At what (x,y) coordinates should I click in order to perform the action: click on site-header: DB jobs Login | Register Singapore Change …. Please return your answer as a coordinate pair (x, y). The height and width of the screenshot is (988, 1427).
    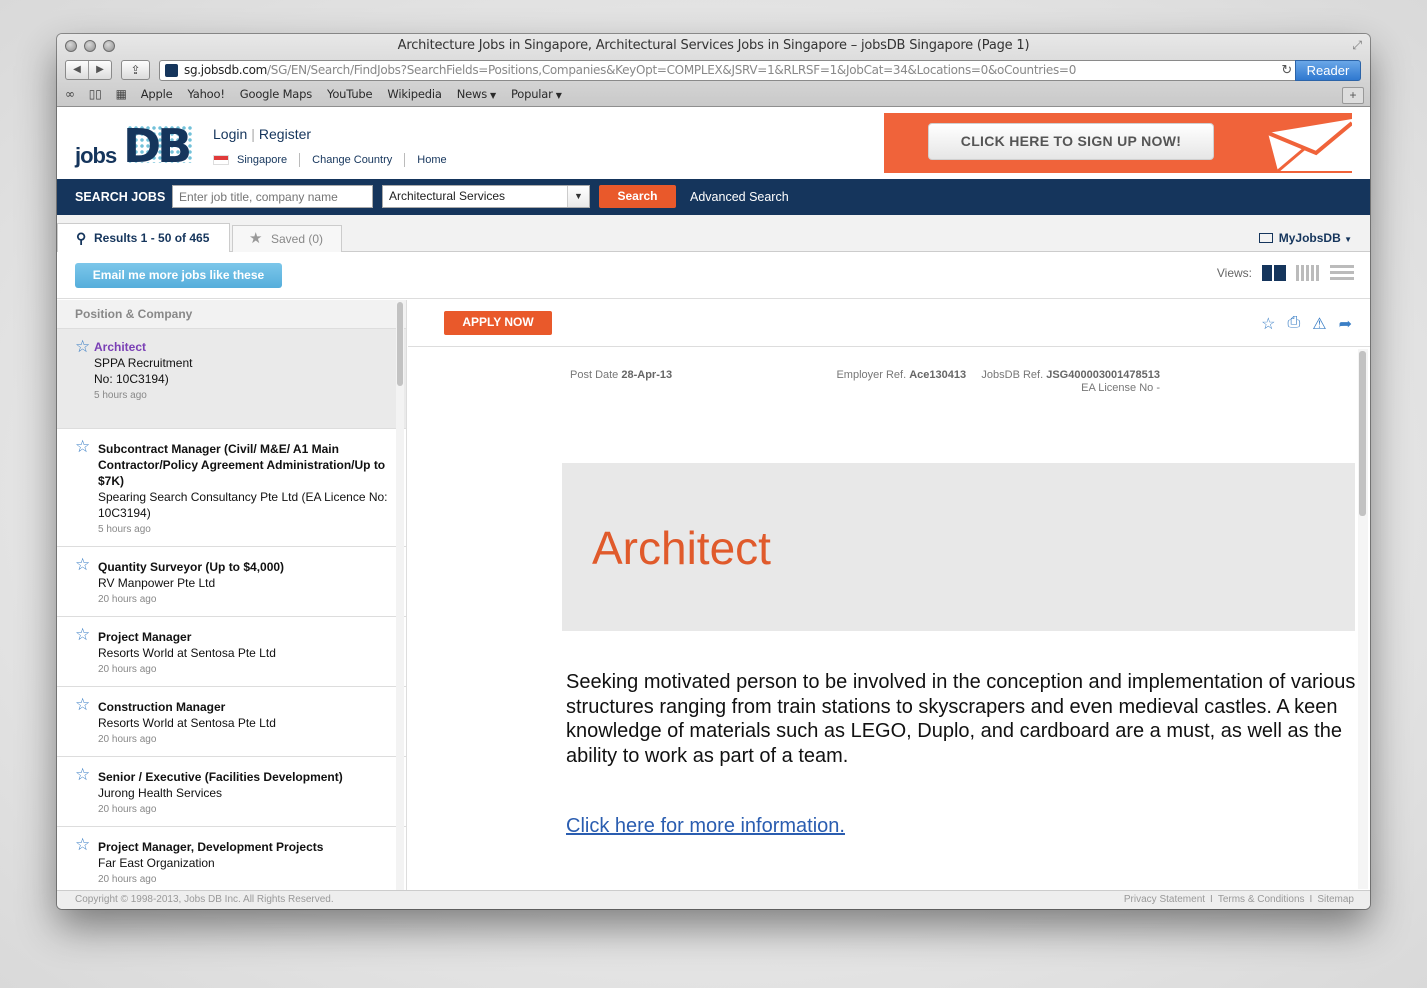
    Looking at the image, I should click on (713, 143).